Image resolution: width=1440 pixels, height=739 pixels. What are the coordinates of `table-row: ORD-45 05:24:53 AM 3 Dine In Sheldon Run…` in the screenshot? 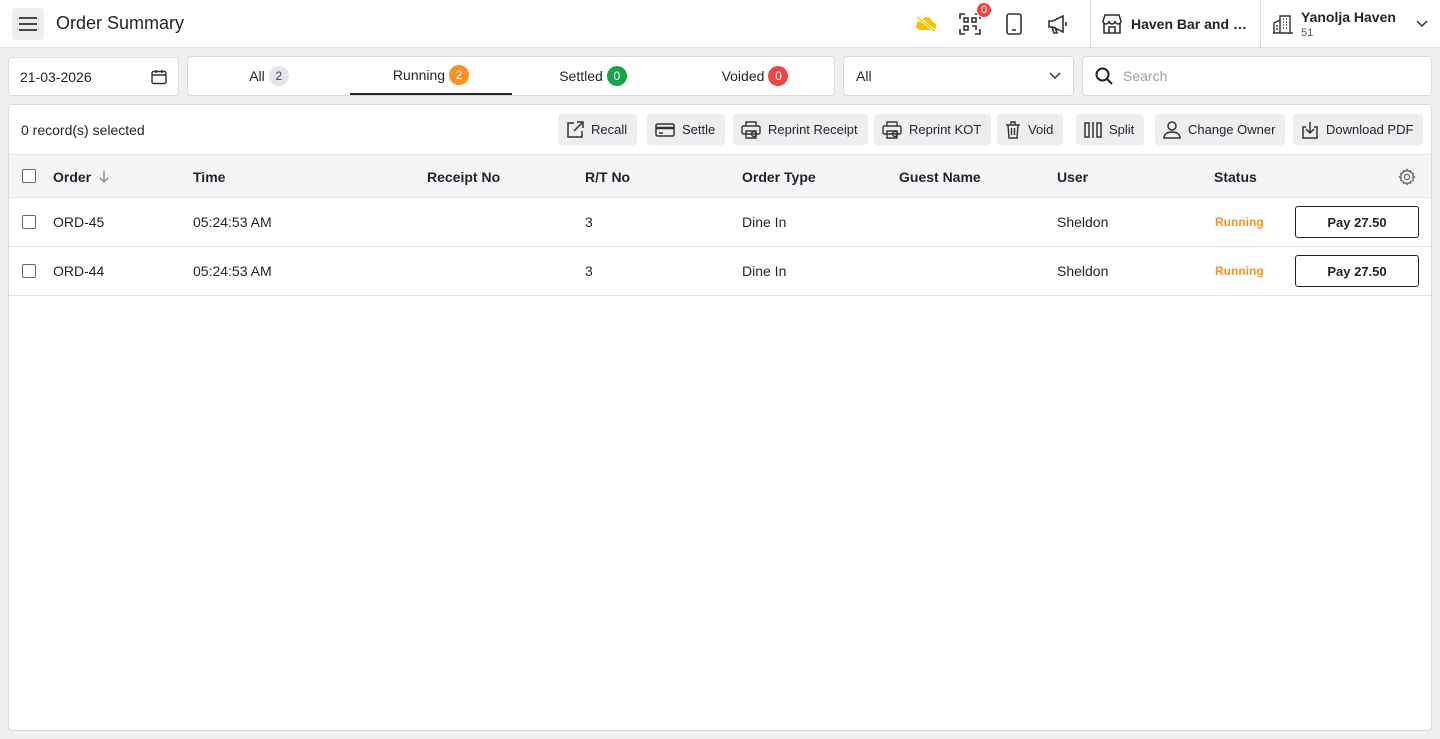 It's located at (720, 222).